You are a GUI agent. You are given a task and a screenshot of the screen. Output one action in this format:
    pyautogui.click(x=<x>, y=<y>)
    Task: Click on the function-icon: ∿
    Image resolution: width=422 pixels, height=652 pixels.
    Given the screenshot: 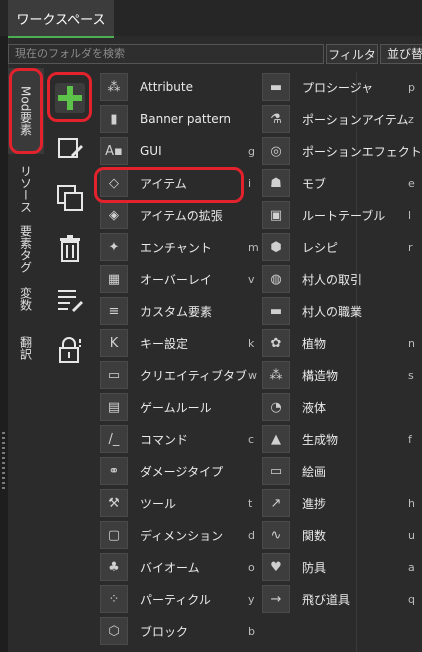 What is the action you would take?
    pyautogui.click(x=276, y=535)
    